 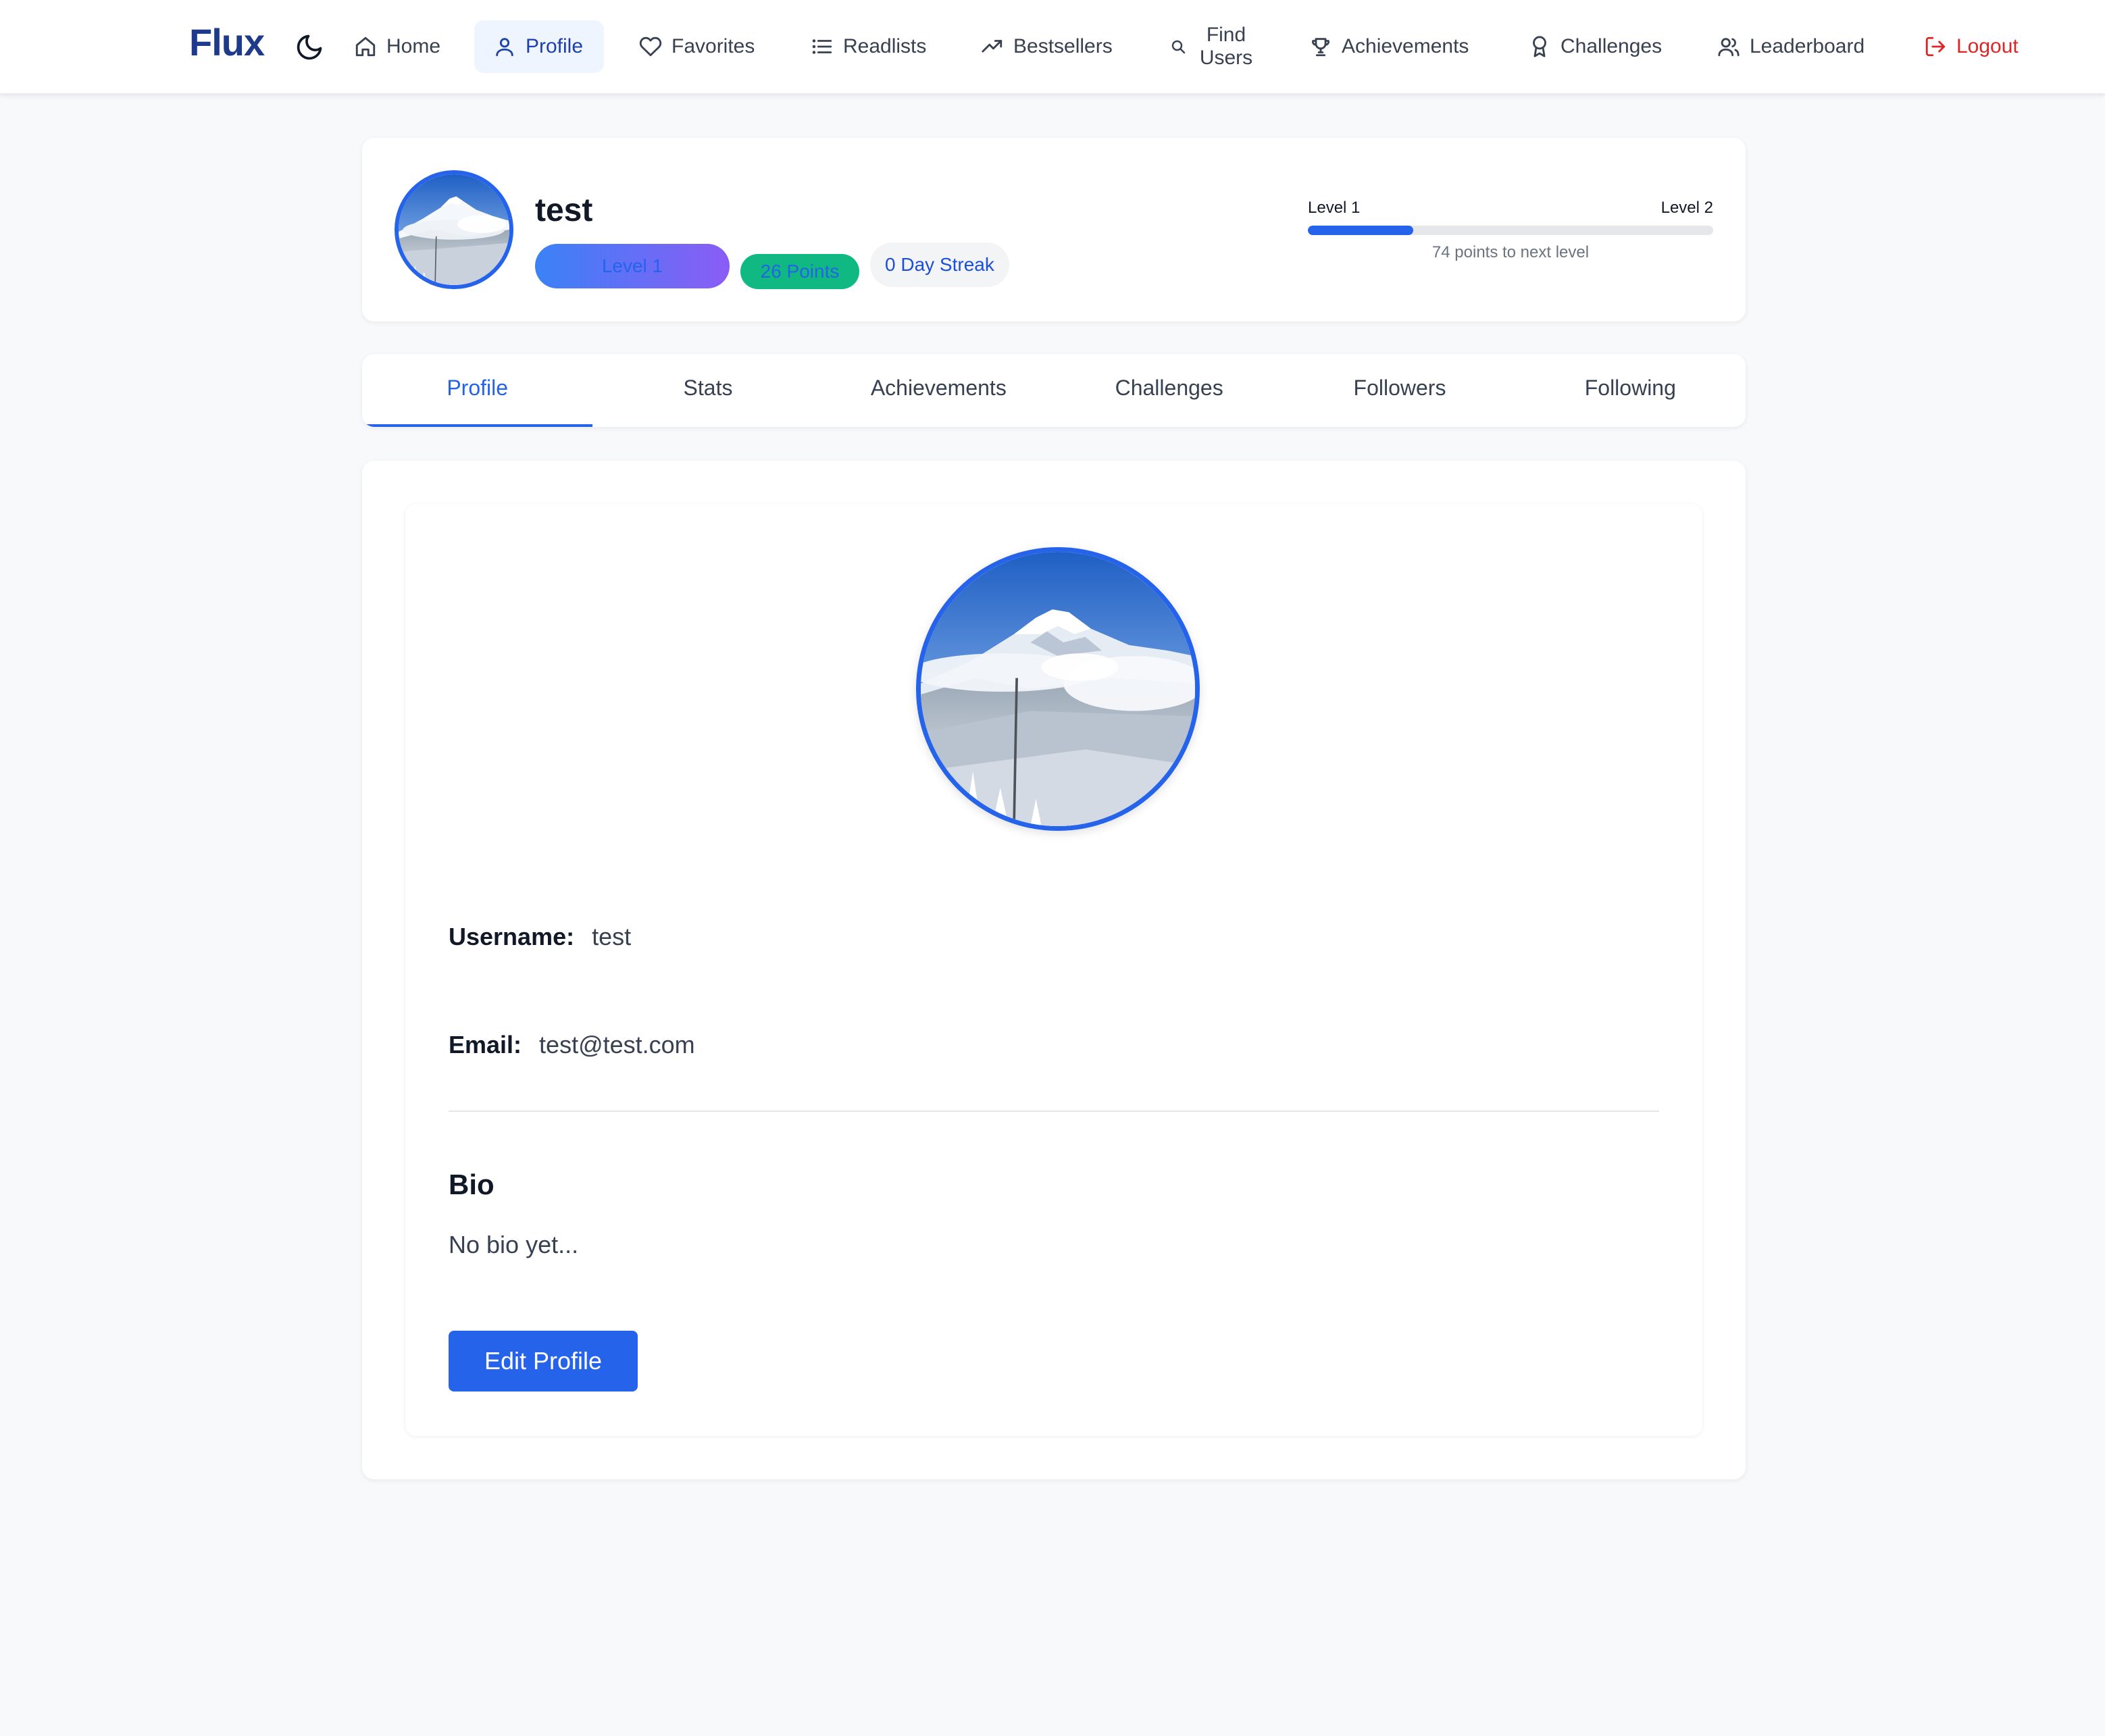 I want to click on moon-icon, so click(x=309, y=47).